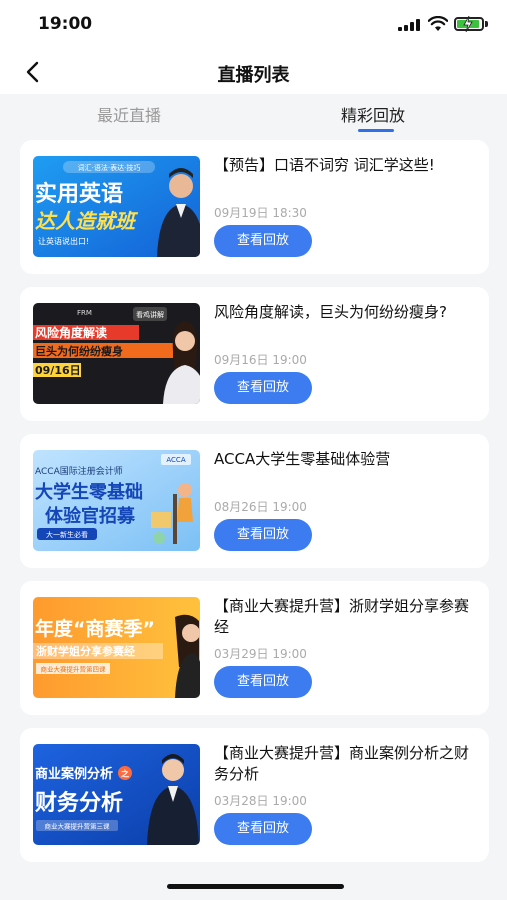  I want to click on thumb-tag: ACCA, so click(175, 460).